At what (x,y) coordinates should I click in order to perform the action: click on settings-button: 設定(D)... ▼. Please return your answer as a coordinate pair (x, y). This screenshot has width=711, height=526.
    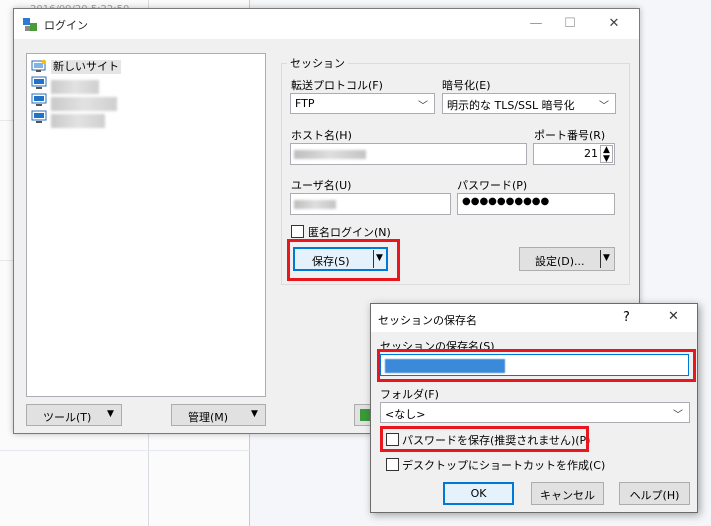
    Looking at the image, I should click on (567, 259).